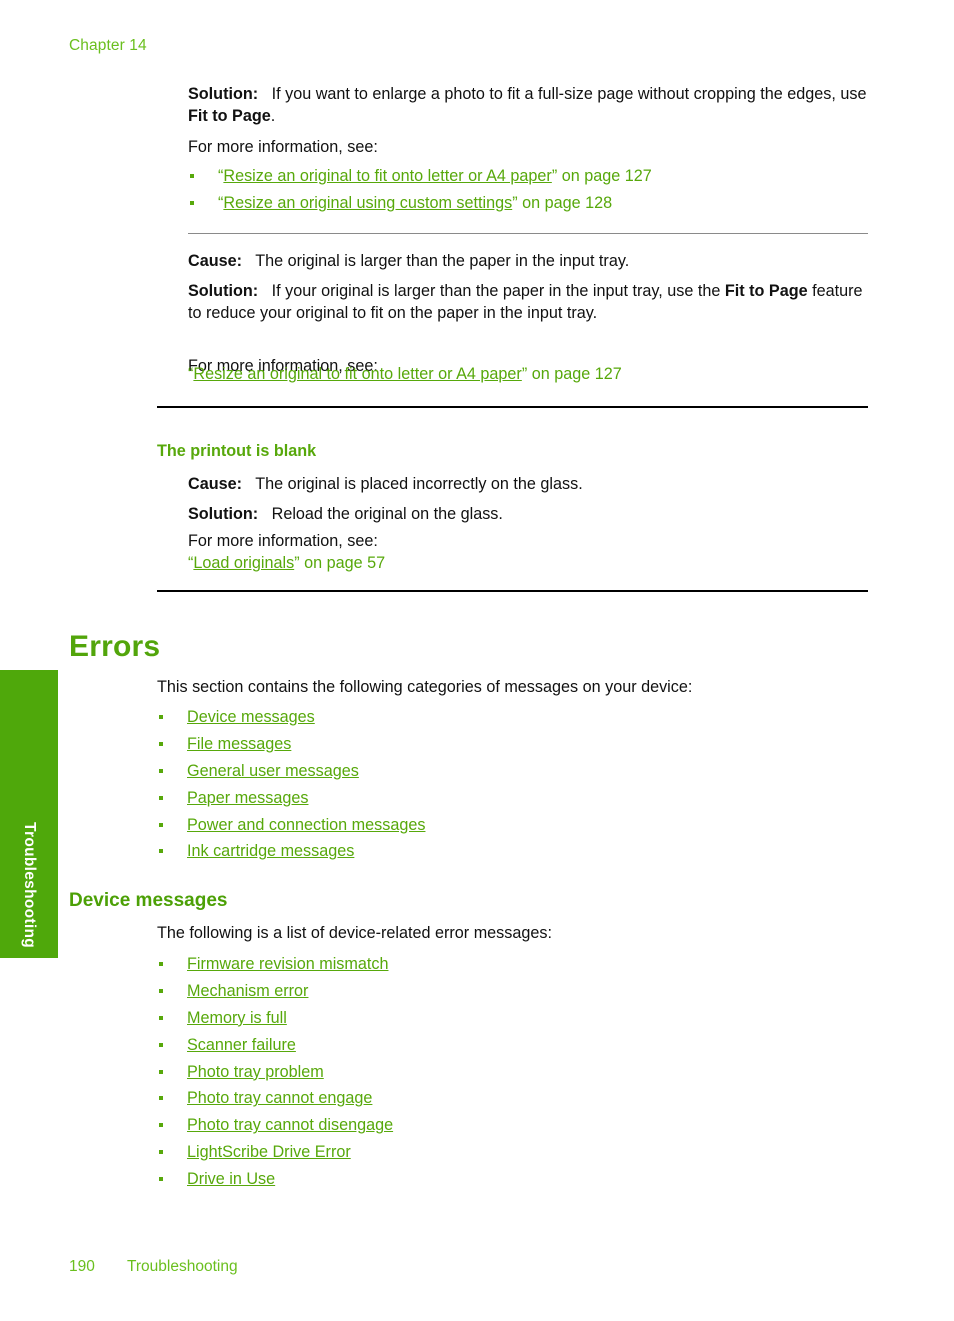 This screenshot has width=954, height=1321. I want to click on thick-divider-bottom, so click(512, 591).